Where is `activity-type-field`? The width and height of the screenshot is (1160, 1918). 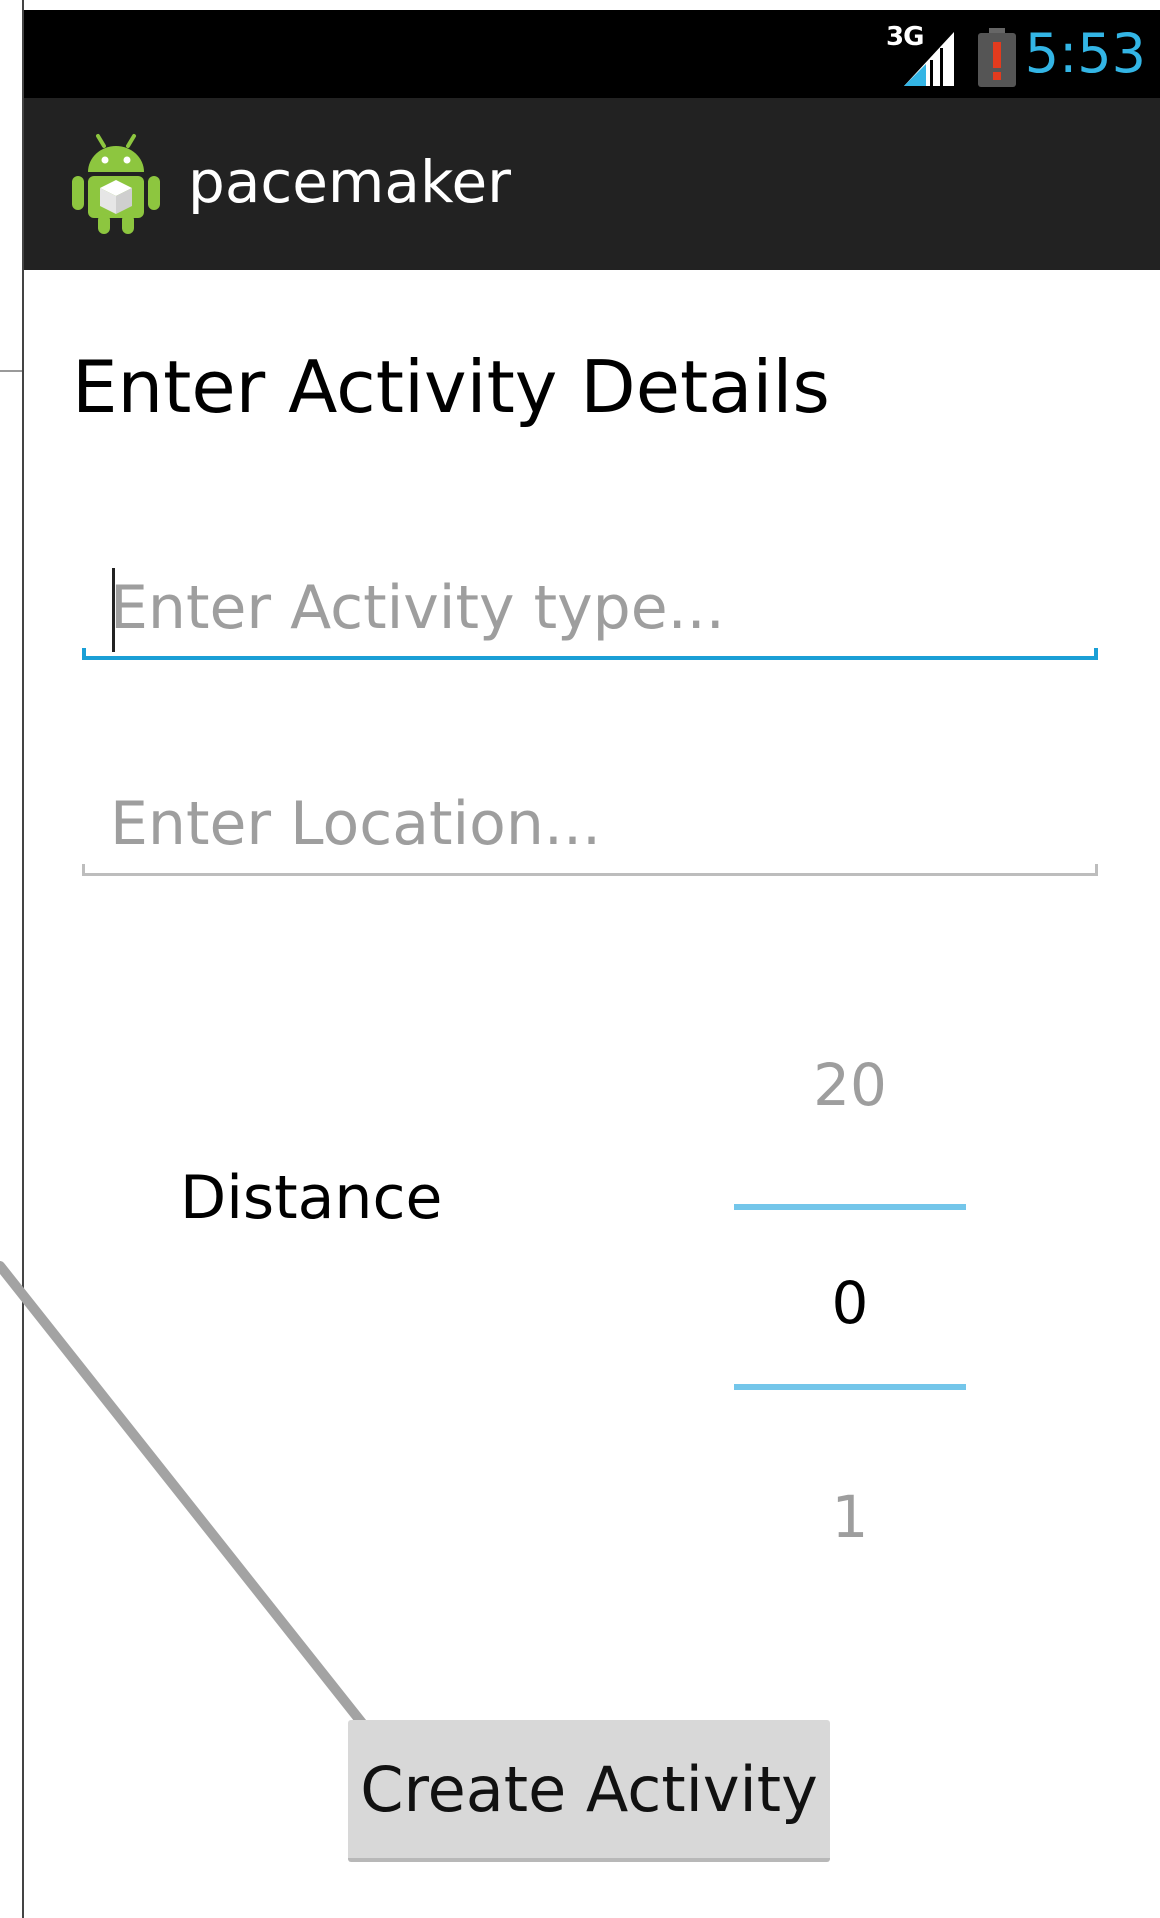 activity-type-field is located at coordinates (590, 610).